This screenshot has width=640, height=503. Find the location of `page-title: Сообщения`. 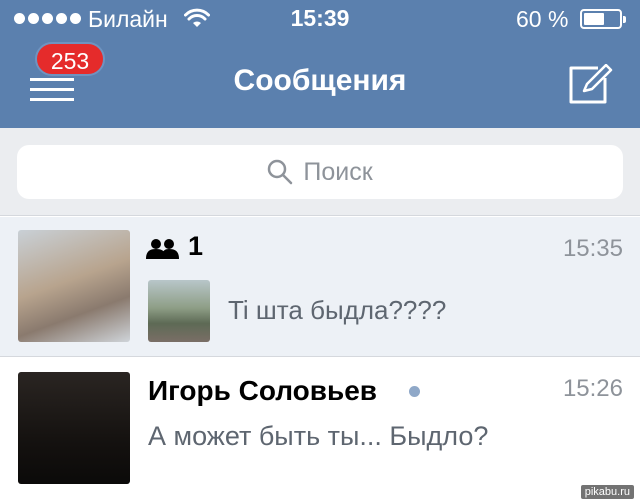

page-title: Сообщения is located at coordinates (320, 80).